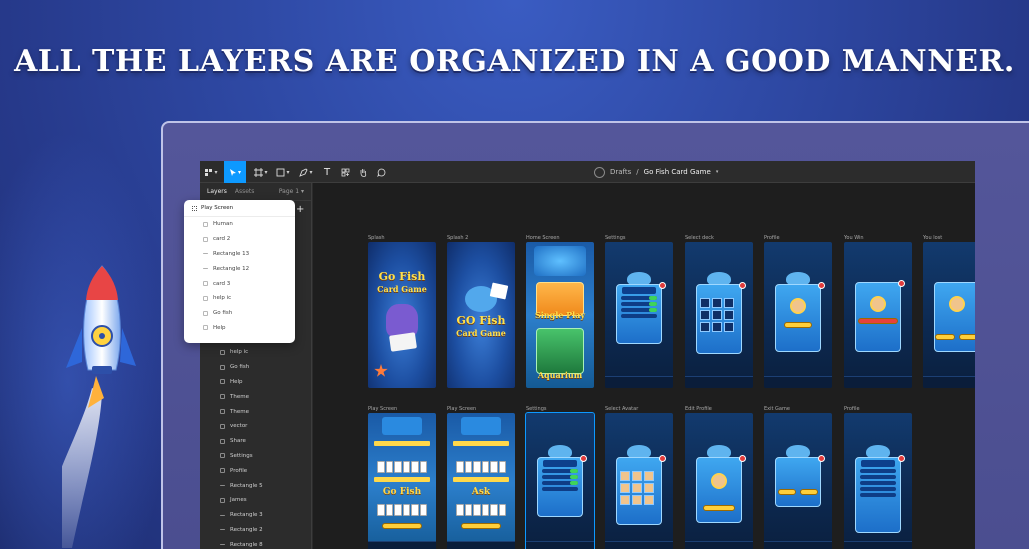  Describe the element at coordinates (217, 191) in the screenshot. I see `tab-layers: Layers` at that location.